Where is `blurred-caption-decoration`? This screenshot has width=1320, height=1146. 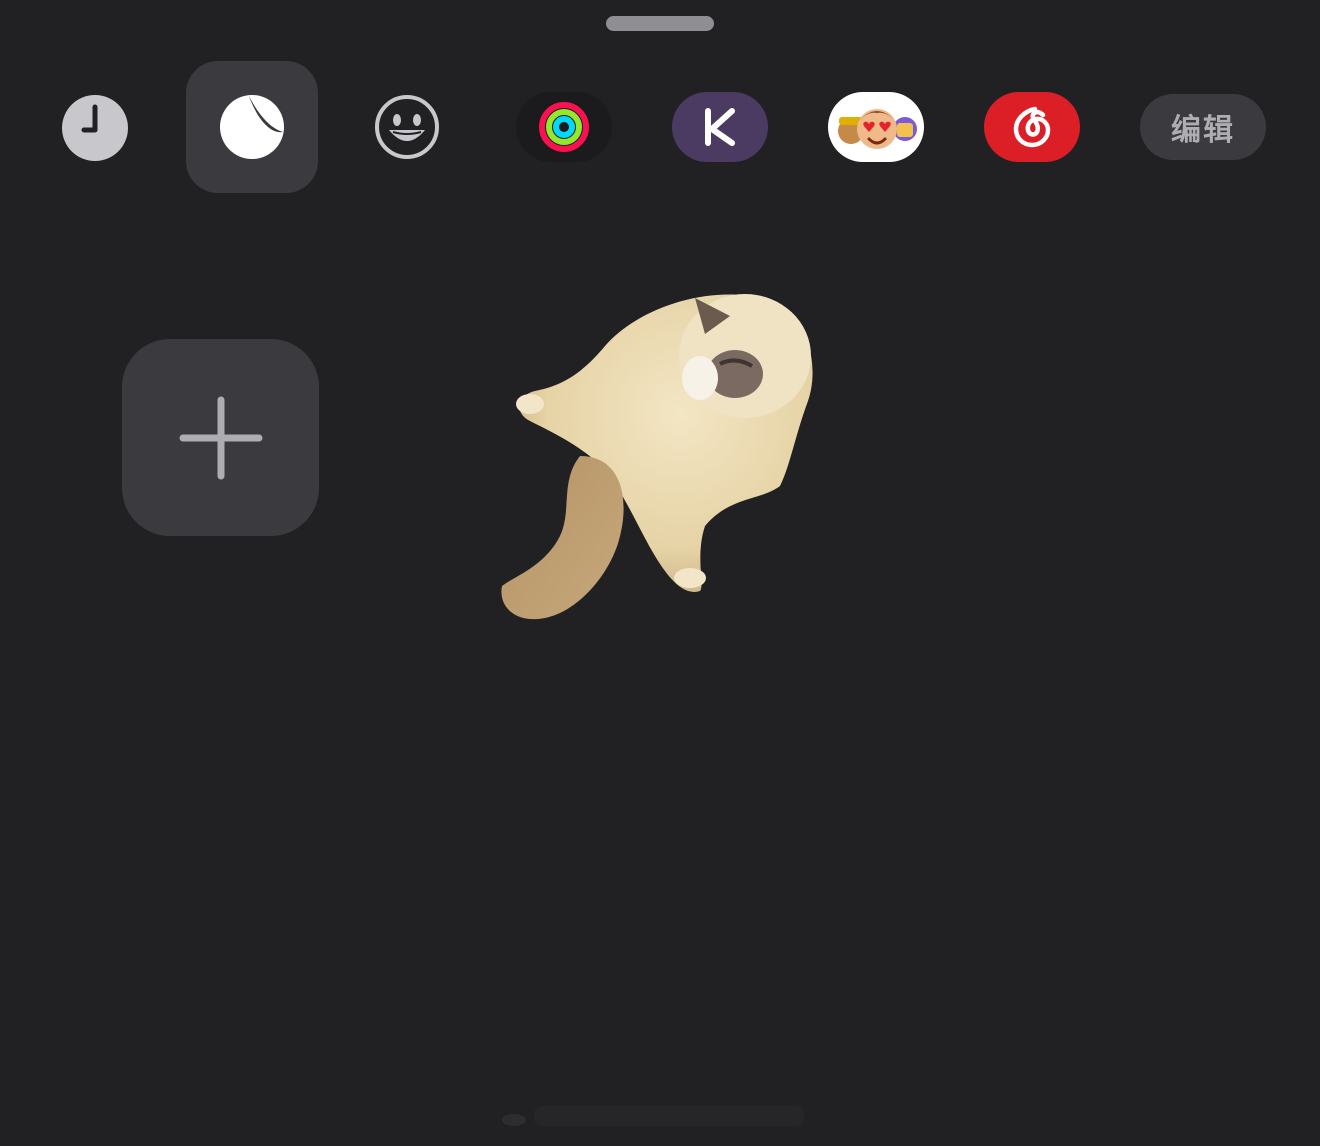 blurred-caption-decoration is located at coordinates (653, 1116).